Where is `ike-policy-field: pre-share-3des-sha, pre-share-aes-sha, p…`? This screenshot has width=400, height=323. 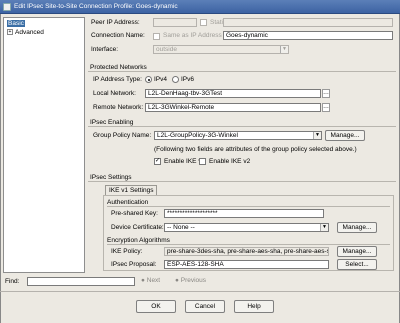 ike-policy-field: pre-share-3des-sha, pre-share-aes-sha, p… is located at coordinates (246, 251).